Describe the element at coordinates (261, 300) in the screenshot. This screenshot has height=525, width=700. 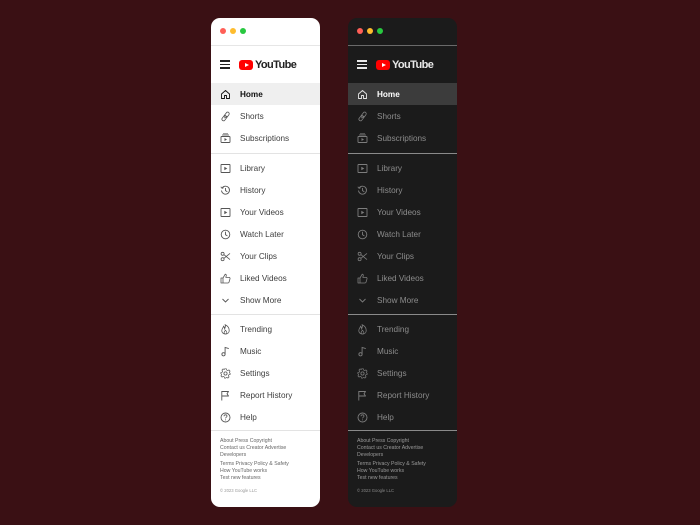
I see `sidebar-item-label: Show More` at that location.